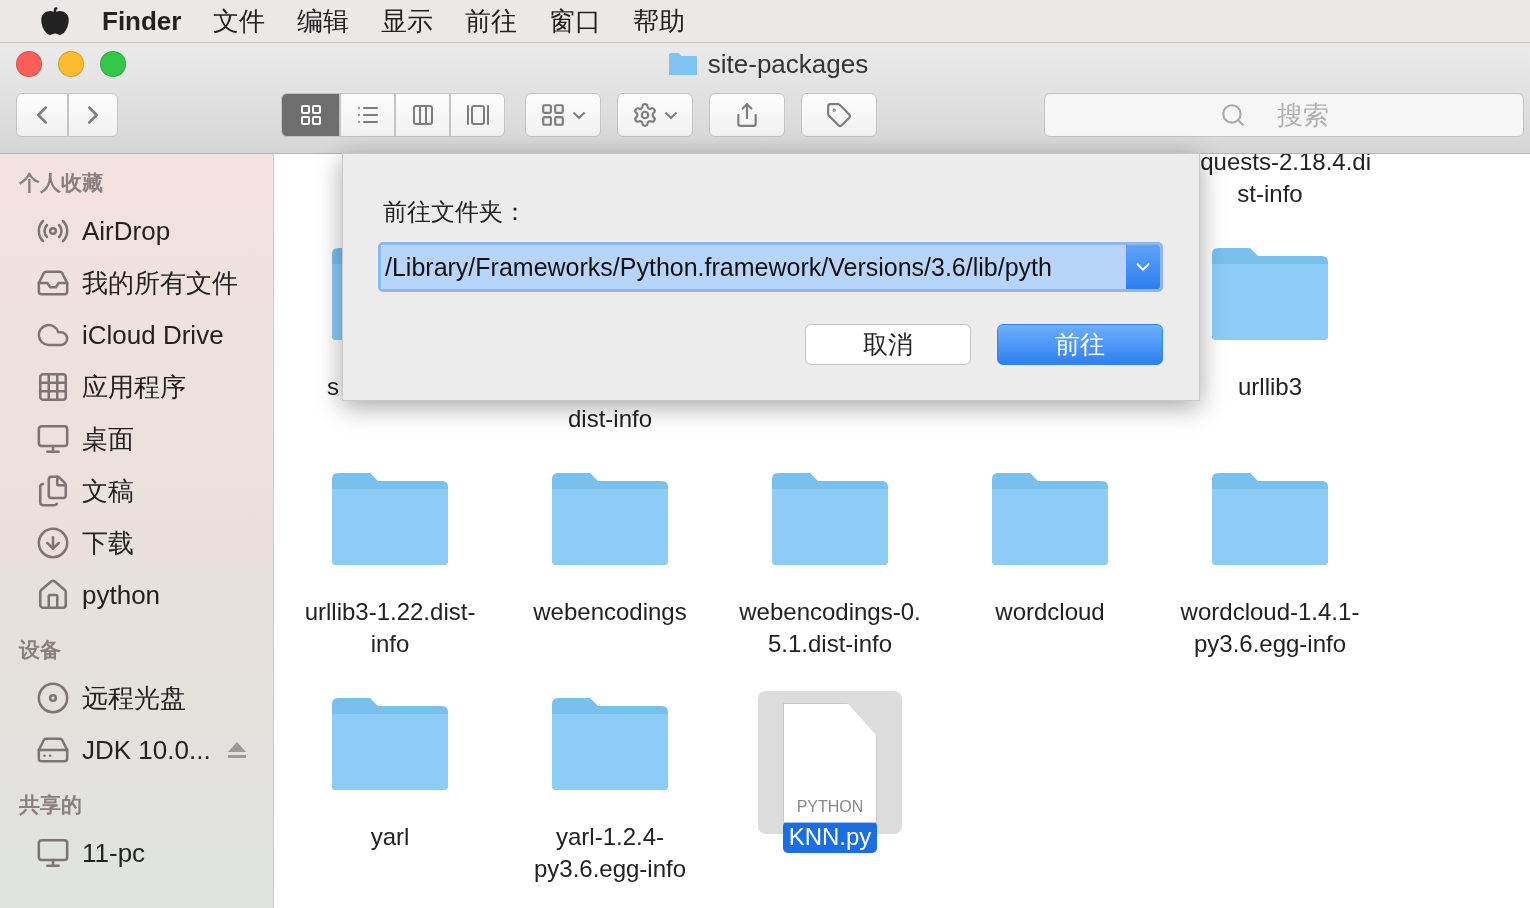 Image resolution: width=1530 pixels, height=908 pixels. What do you see at coordinates (770, 267) in the screenshot?
I see `path-combo-field: /Library/Frameworks/Python.framework/Versions/3.6/lib/pyth` at bounding box center [770, 267].